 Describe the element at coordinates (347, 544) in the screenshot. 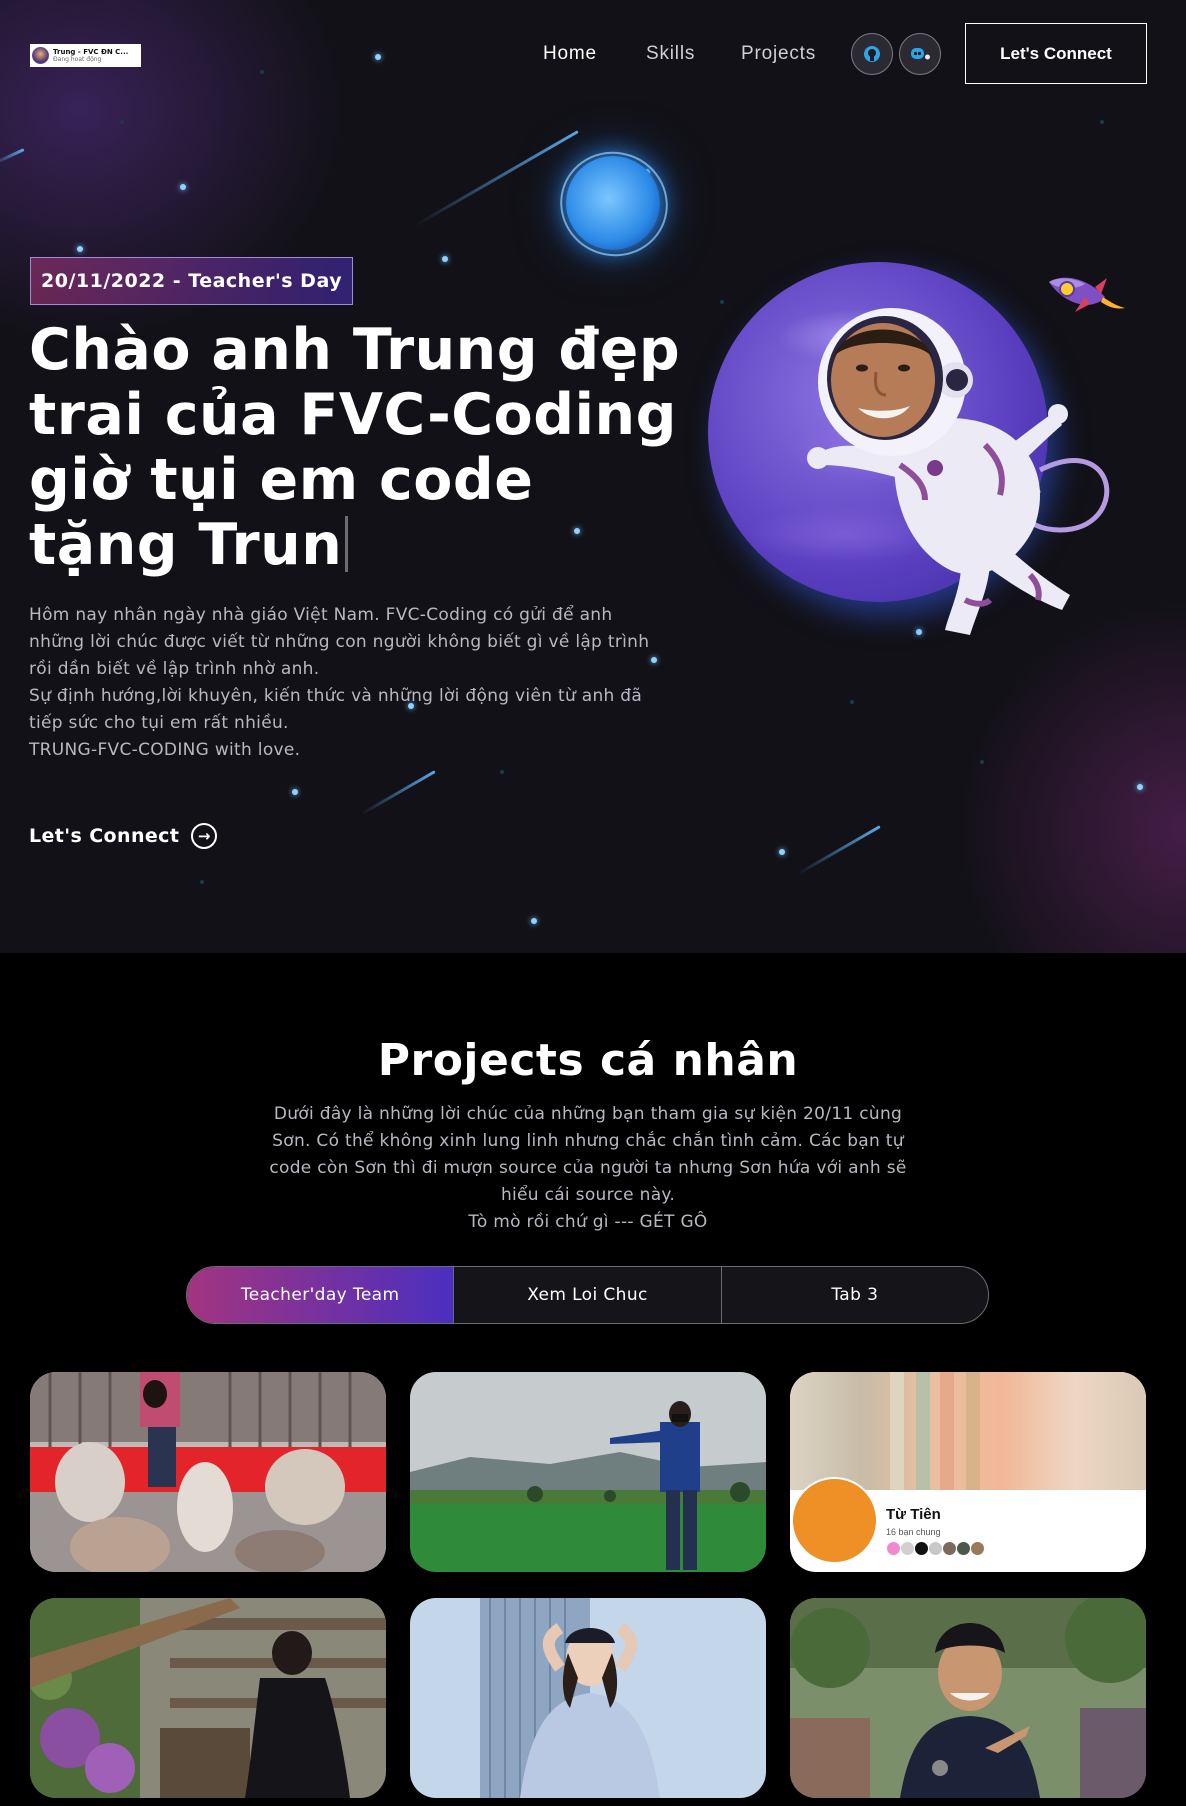

I see `typing-cursor` at that location.